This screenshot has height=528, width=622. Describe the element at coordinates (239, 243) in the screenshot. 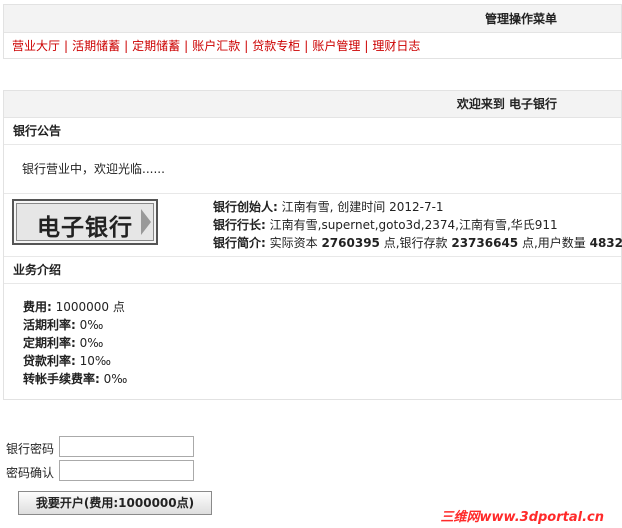

I see `intro-label: 银行简介:` at that location.